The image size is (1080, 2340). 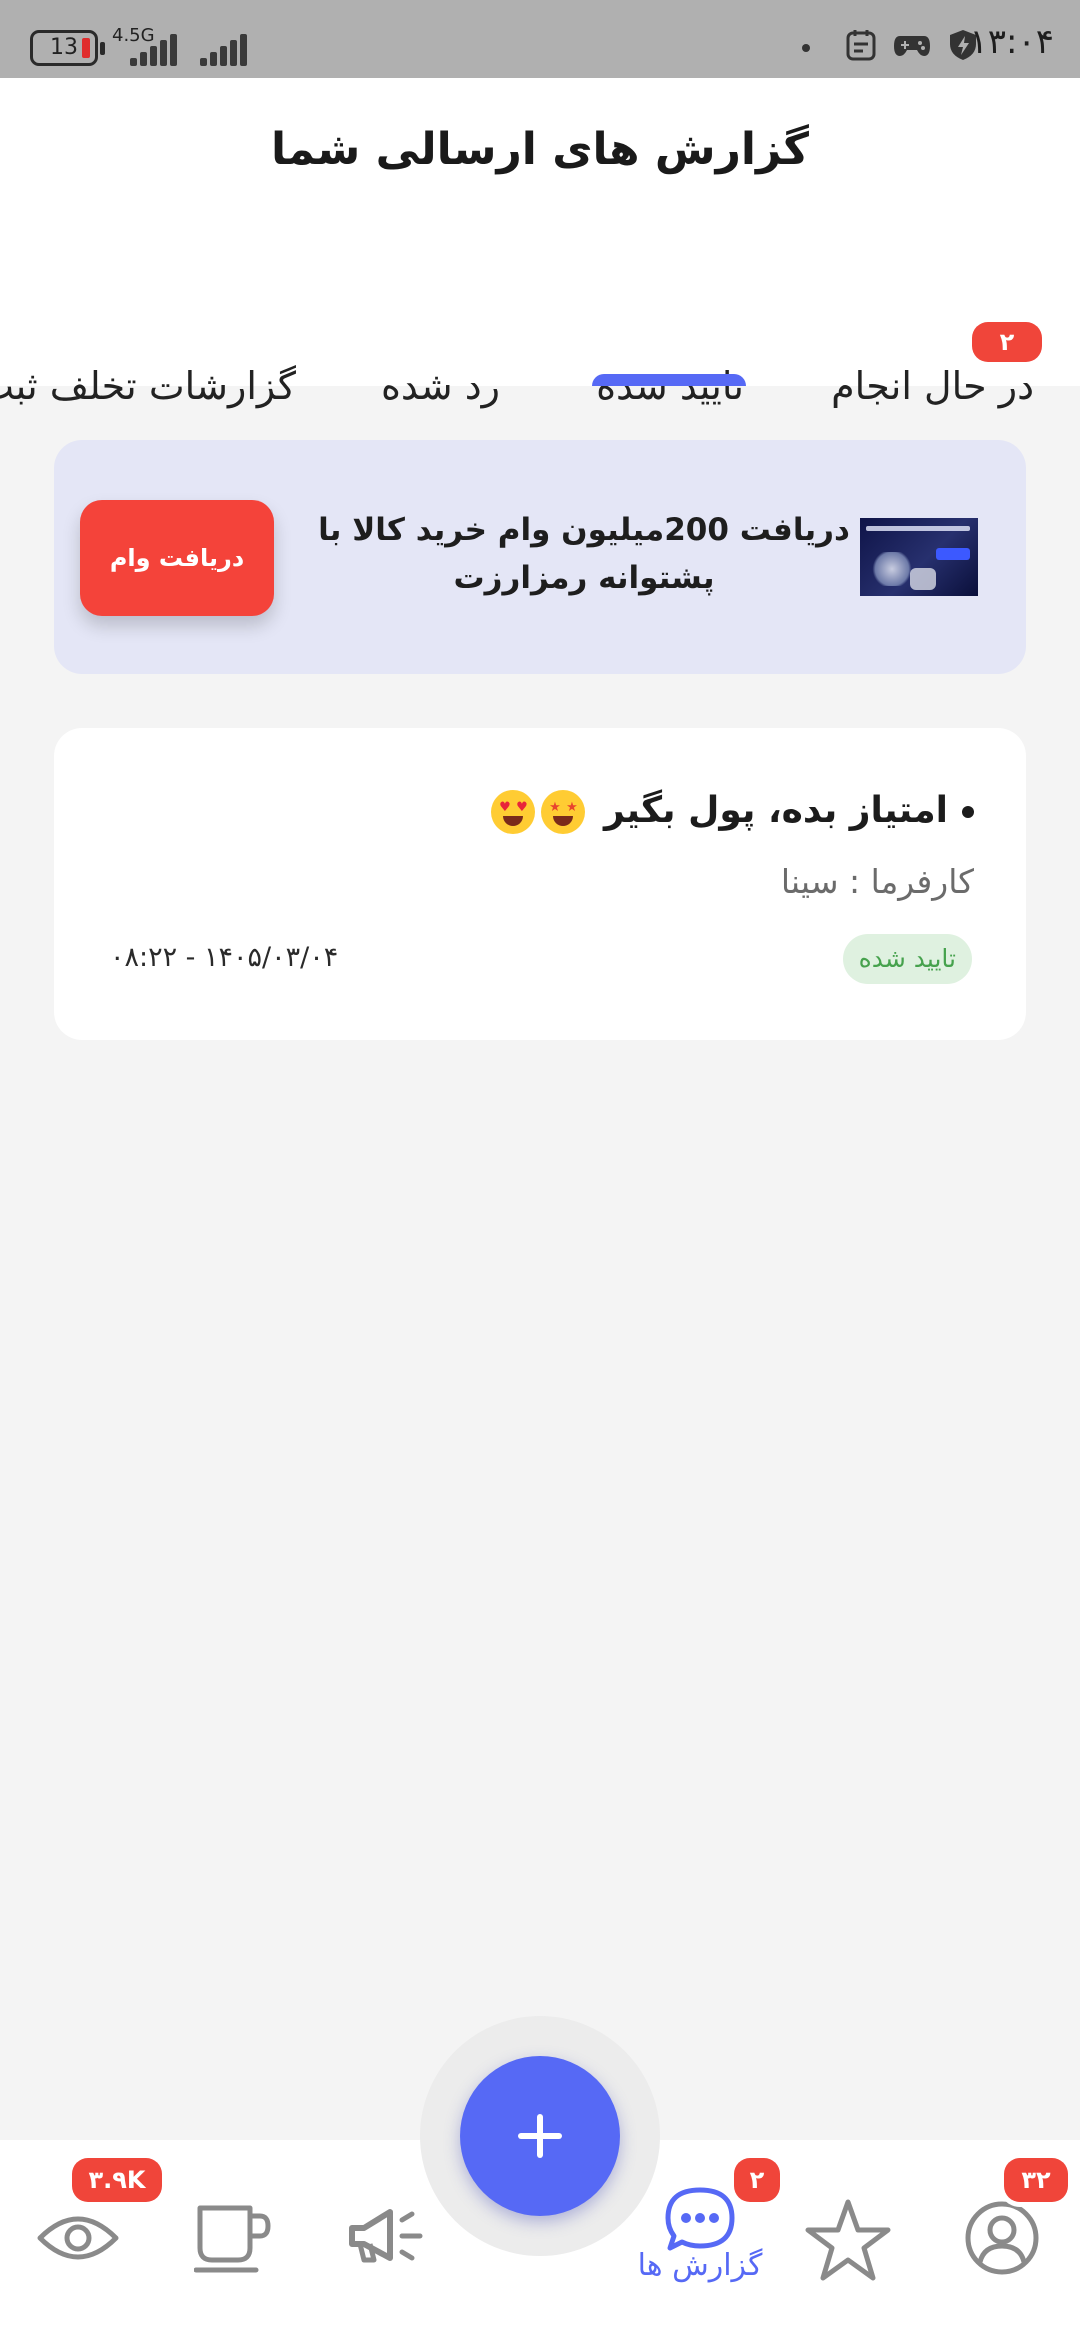 I want to click on eye-icon, so click(x=78, y=2238).